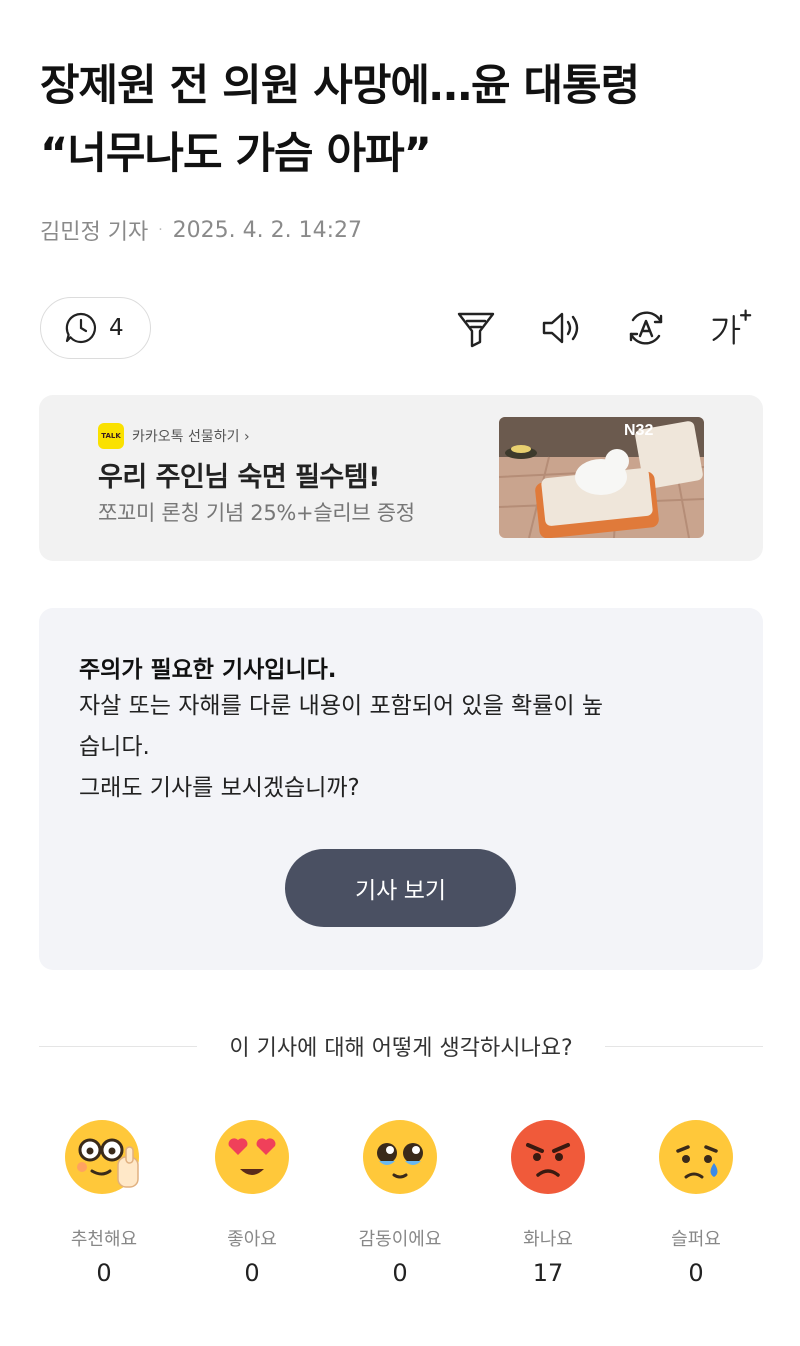  I want to click on summary-button, so click(476, 328).